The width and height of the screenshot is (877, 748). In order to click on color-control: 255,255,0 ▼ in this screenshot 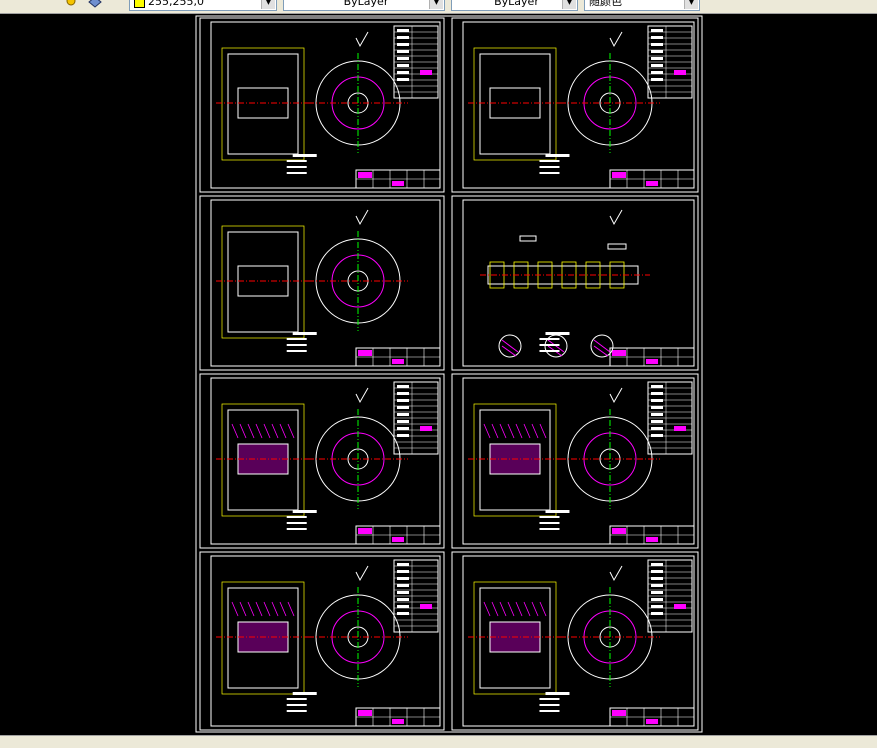, I will do `click(203, 5)`.